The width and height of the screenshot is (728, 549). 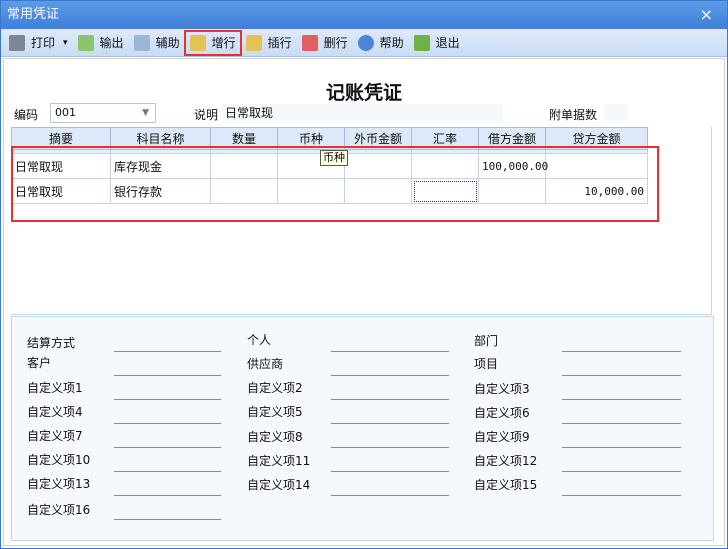 I want to click on chevron-down-icon: ▾, so click(x=65, y=43).